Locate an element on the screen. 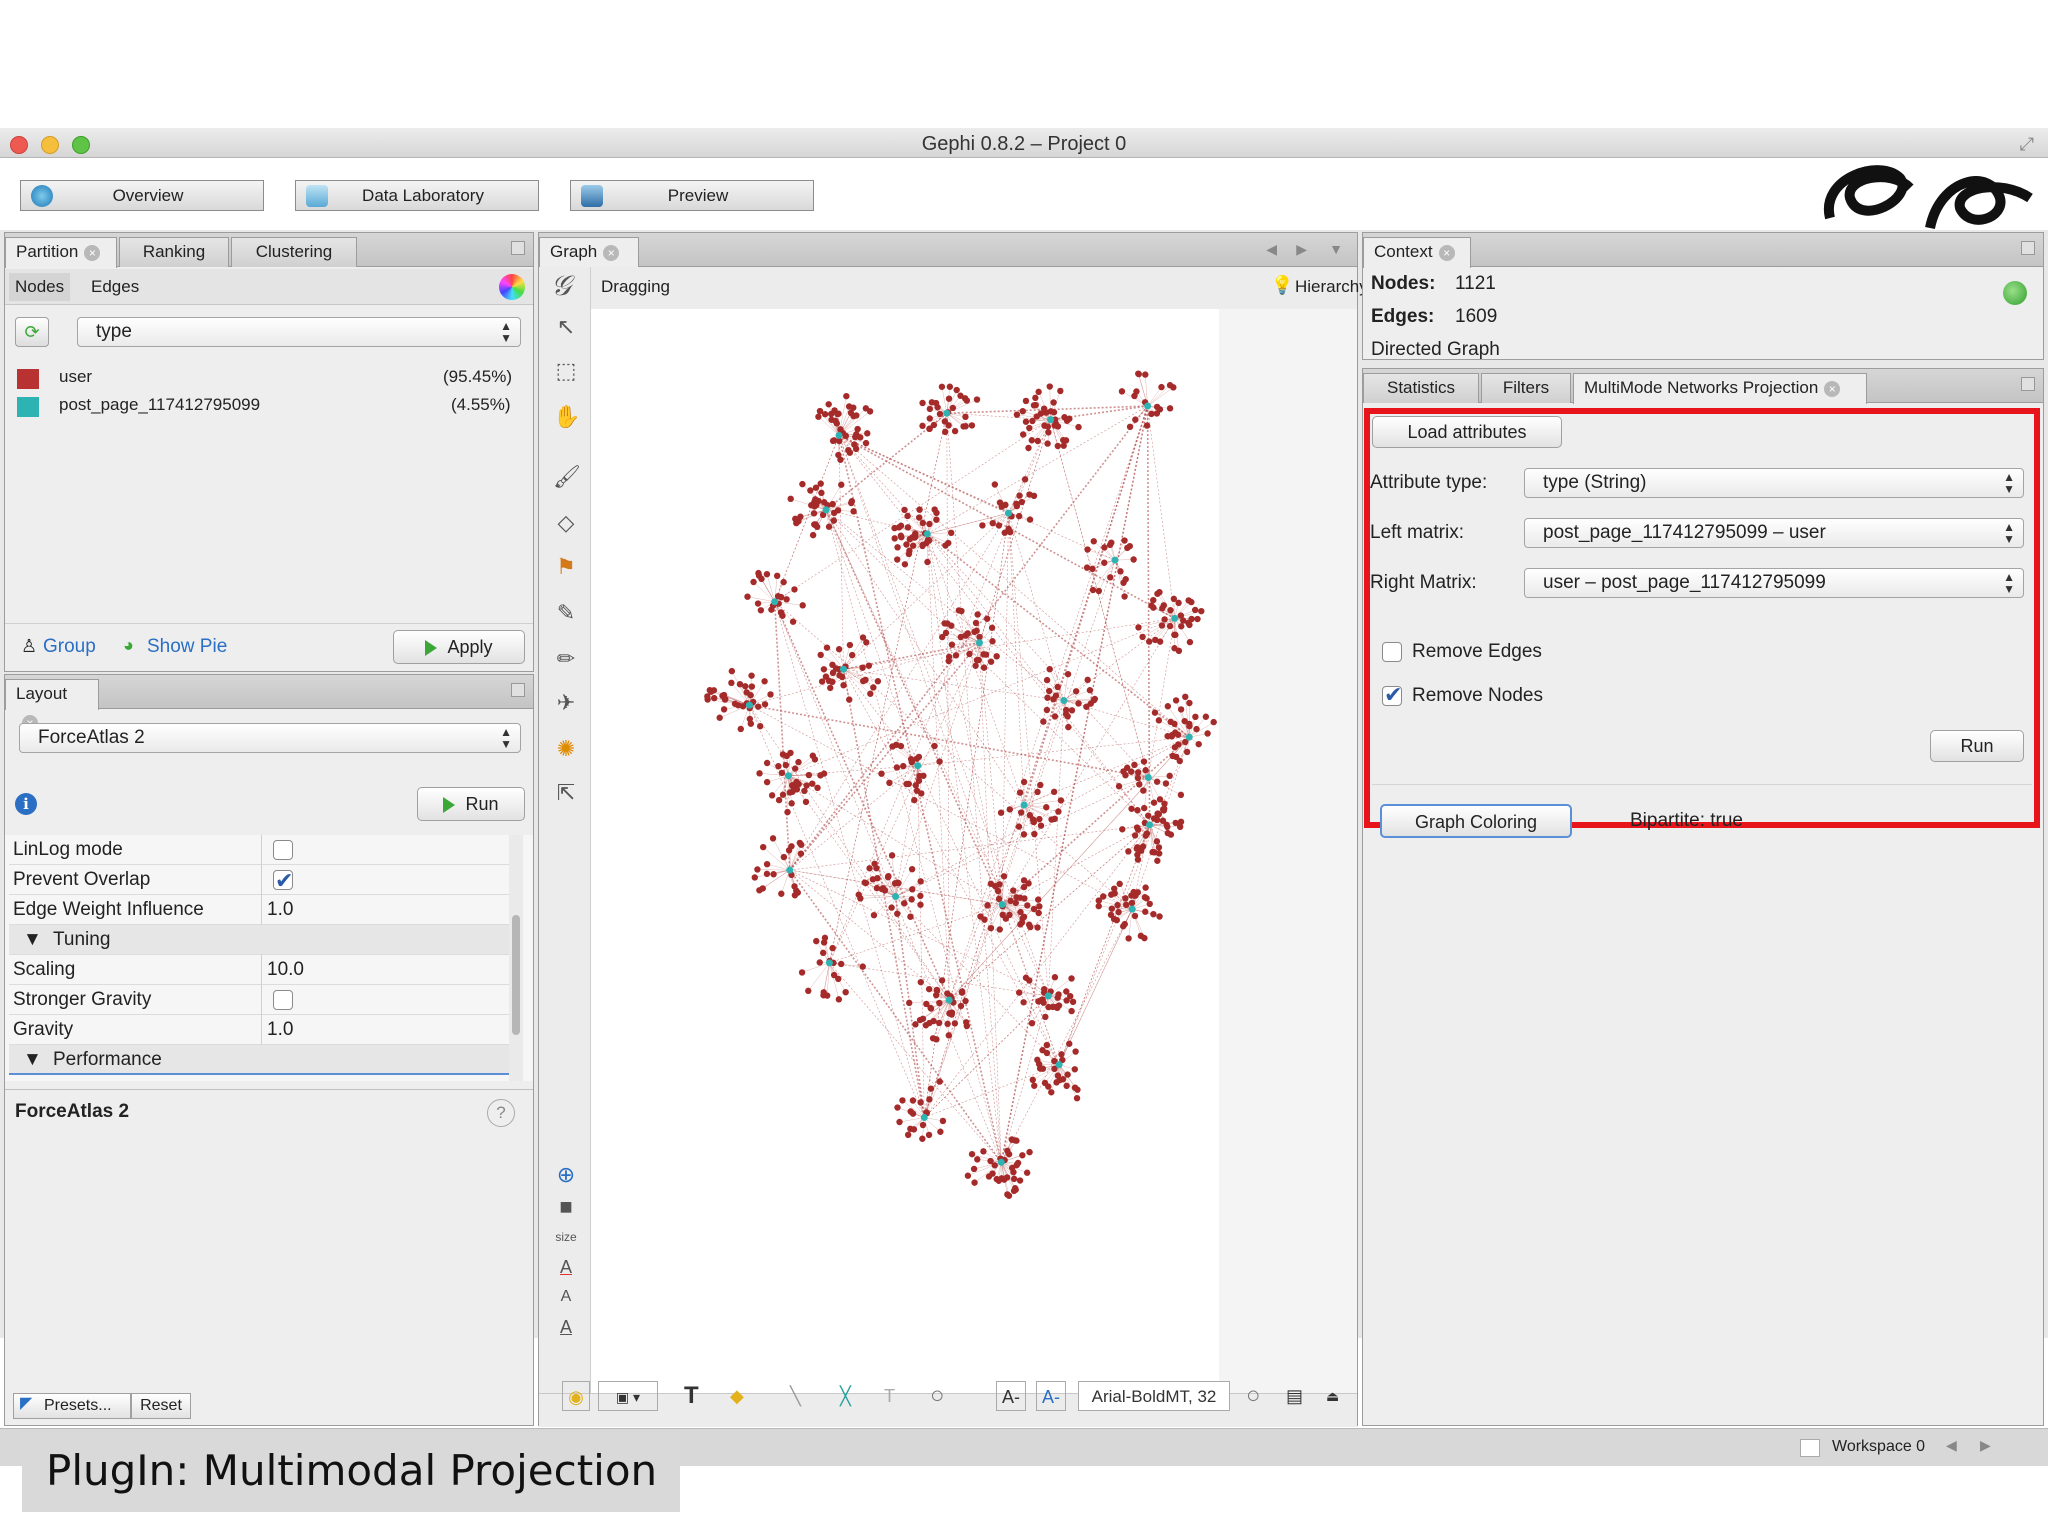 The image size is (2048, 1536). remove-nodes-checkbox is located at coordinates (1392, 695).